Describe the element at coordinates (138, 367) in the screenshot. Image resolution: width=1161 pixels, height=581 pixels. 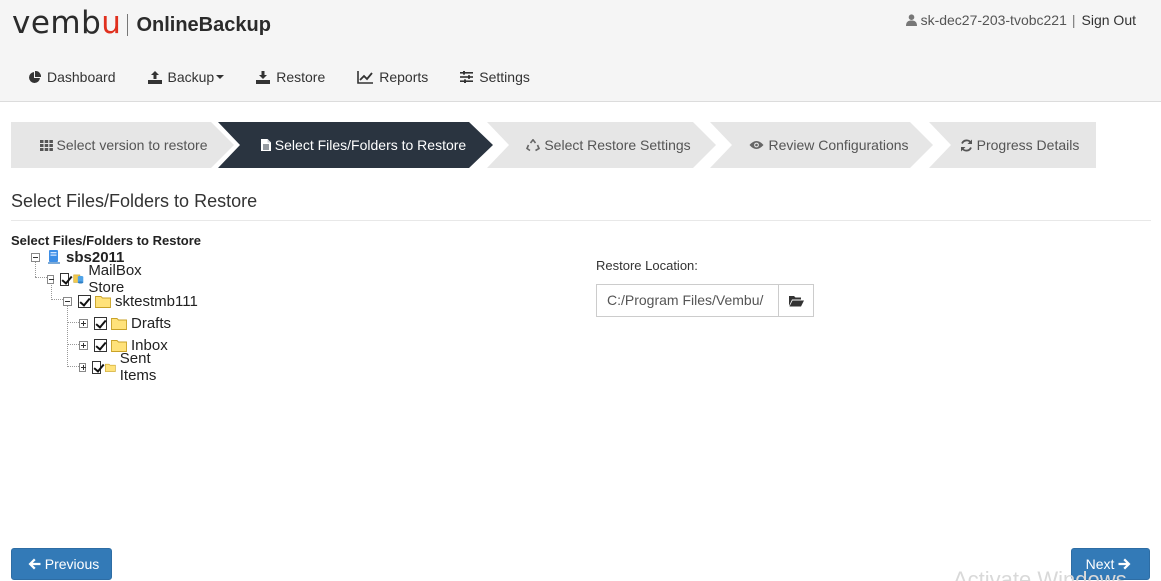
I see `tree-node-label: Sent Items` at that location.